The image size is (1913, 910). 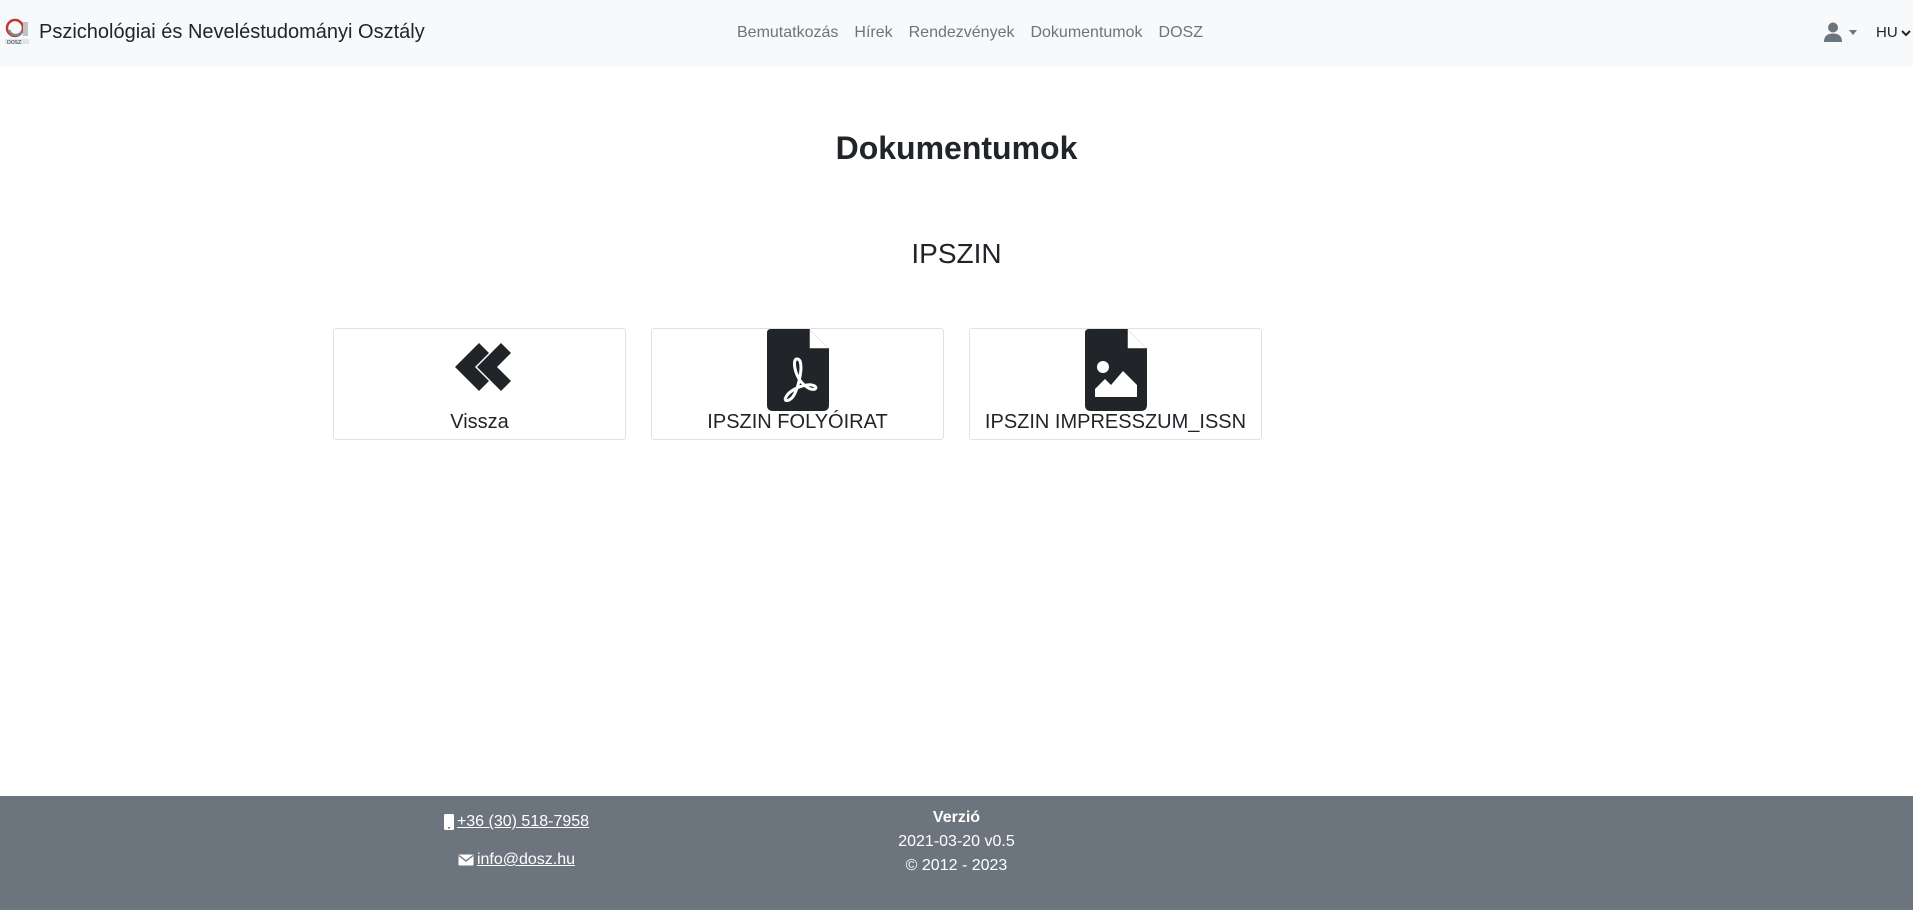 What do you see at coordinates (1086, 33) in the screenshot?
I see `nav-item-dokumentumok: Dokumentumok` at bounding box center [1086, 33].